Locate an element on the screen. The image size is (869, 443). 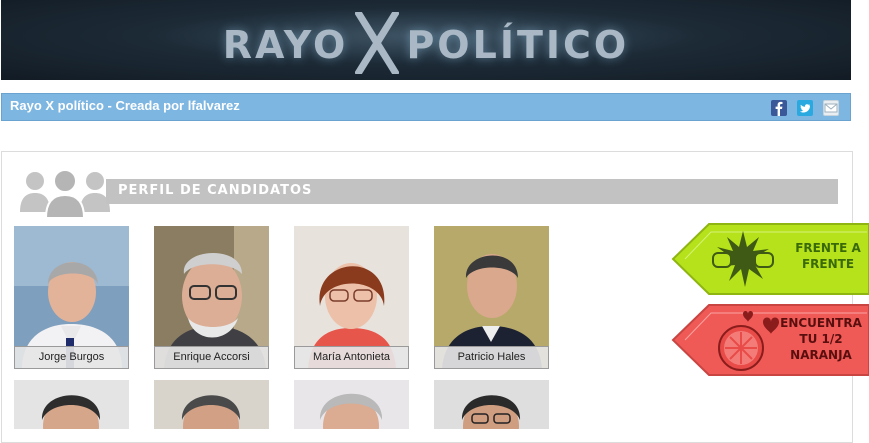
naranja-line-2: TU 1/2 is located at coordinates (821, 339).